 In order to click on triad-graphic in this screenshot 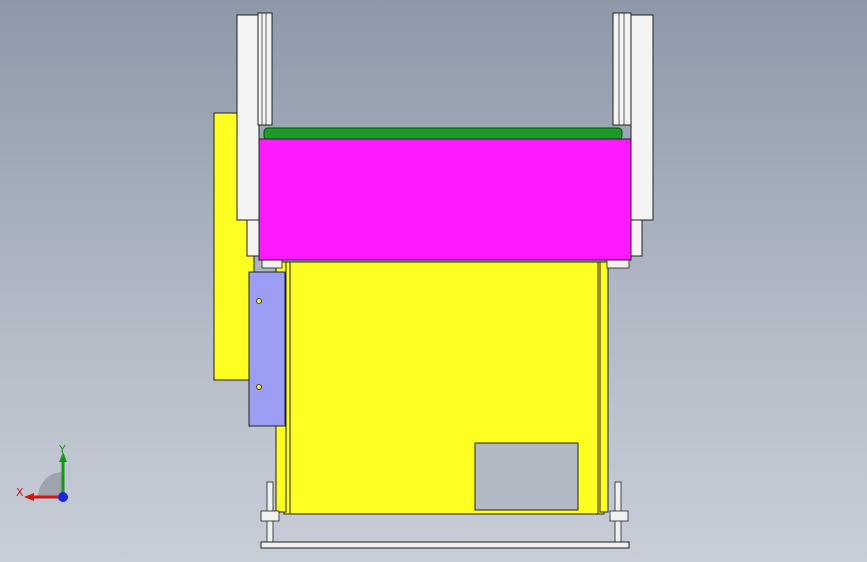, I will do `click(46, 477)`.